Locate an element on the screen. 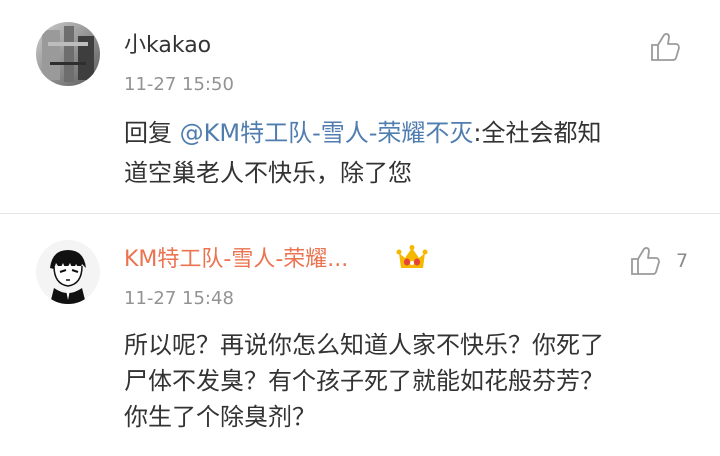 The image size is (720, 456). comment-line: 尸体不发臭？有个孩子死了就能如花般芬芳？ is located at coordinates (364, 381).